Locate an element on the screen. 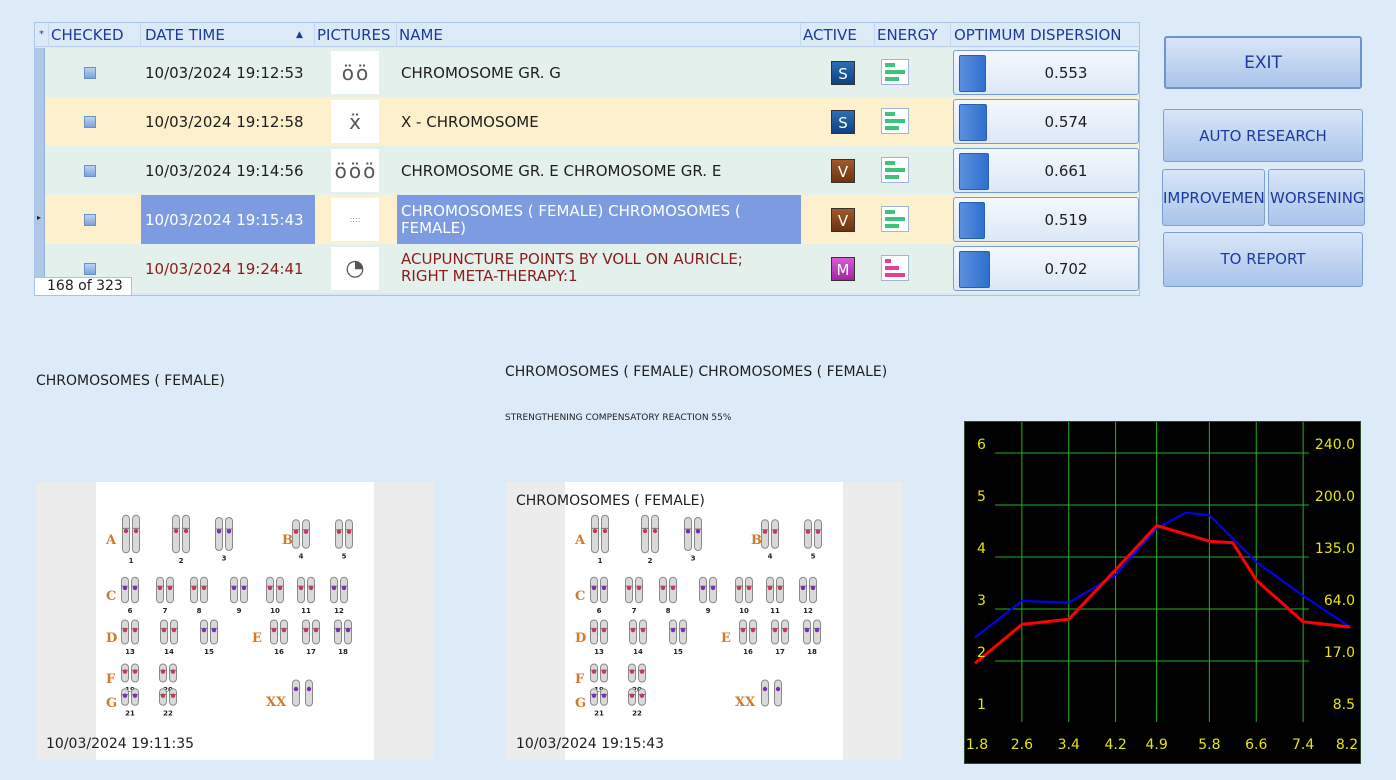  graph-left-axis-label: 2 is located at coordinates (981, 653).